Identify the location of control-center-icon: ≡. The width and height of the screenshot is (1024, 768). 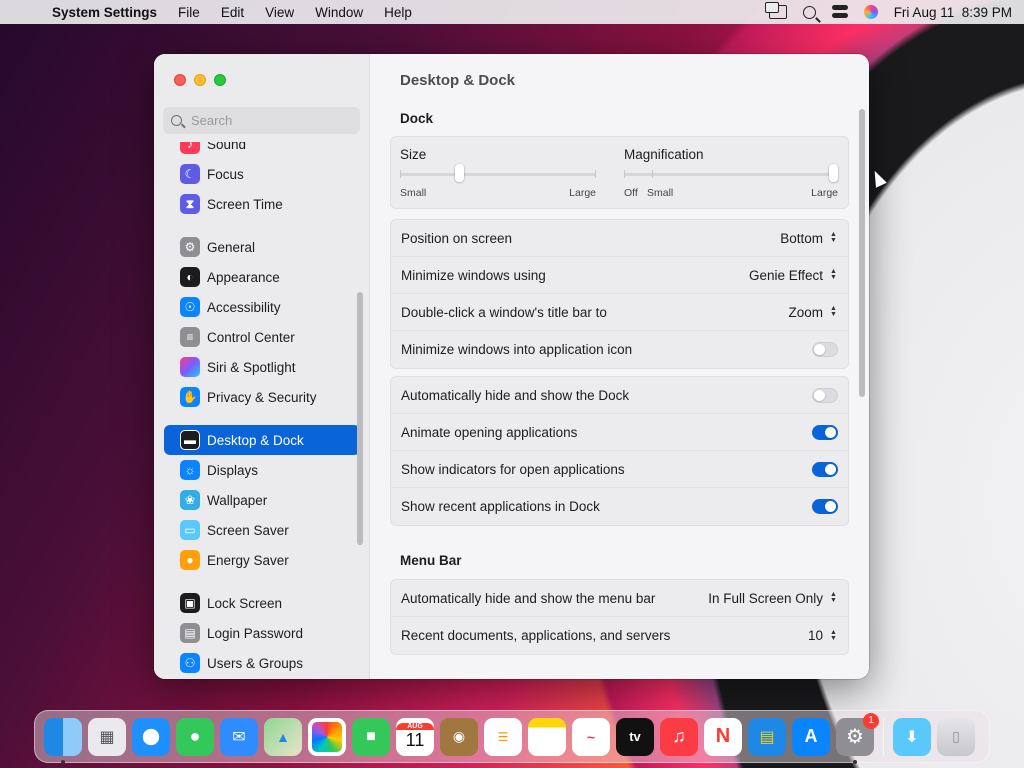
(190, 337).